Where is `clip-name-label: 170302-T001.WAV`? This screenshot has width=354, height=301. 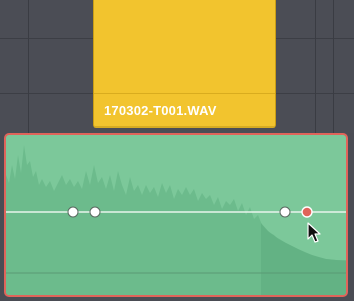
clip-name-label: 170302-T001.WAV is located at coordinates (160, 110).